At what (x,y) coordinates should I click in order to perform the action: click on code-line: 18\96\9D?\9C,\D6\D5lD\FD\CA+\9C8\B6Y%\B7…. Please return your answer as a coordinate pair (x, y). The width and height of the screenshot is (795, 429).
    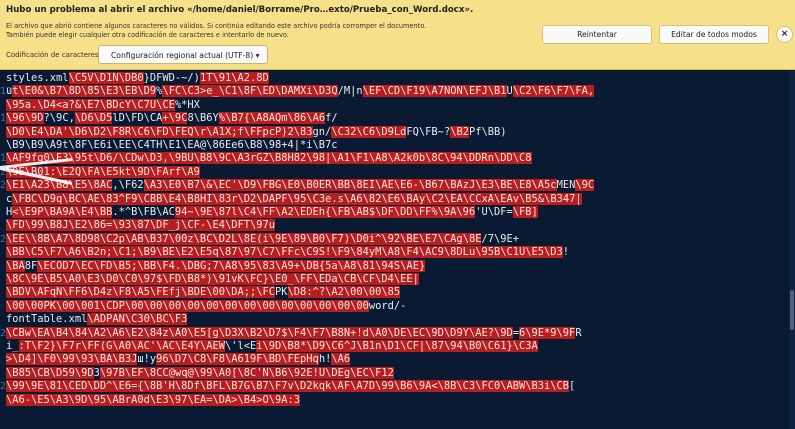
    Looking at the image, I should click on (397, 118).